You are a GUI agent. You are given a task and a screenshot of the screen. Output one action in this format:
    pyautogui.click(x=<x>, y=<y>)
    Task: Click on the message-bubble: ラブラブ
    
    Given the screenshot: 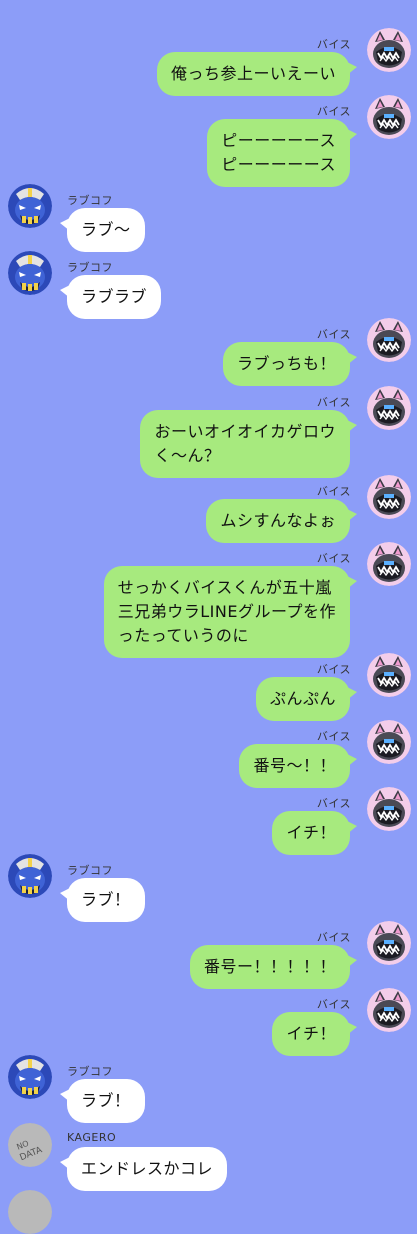 What is the action you would take?
    pyautogui.click(x=110, y=297)
    